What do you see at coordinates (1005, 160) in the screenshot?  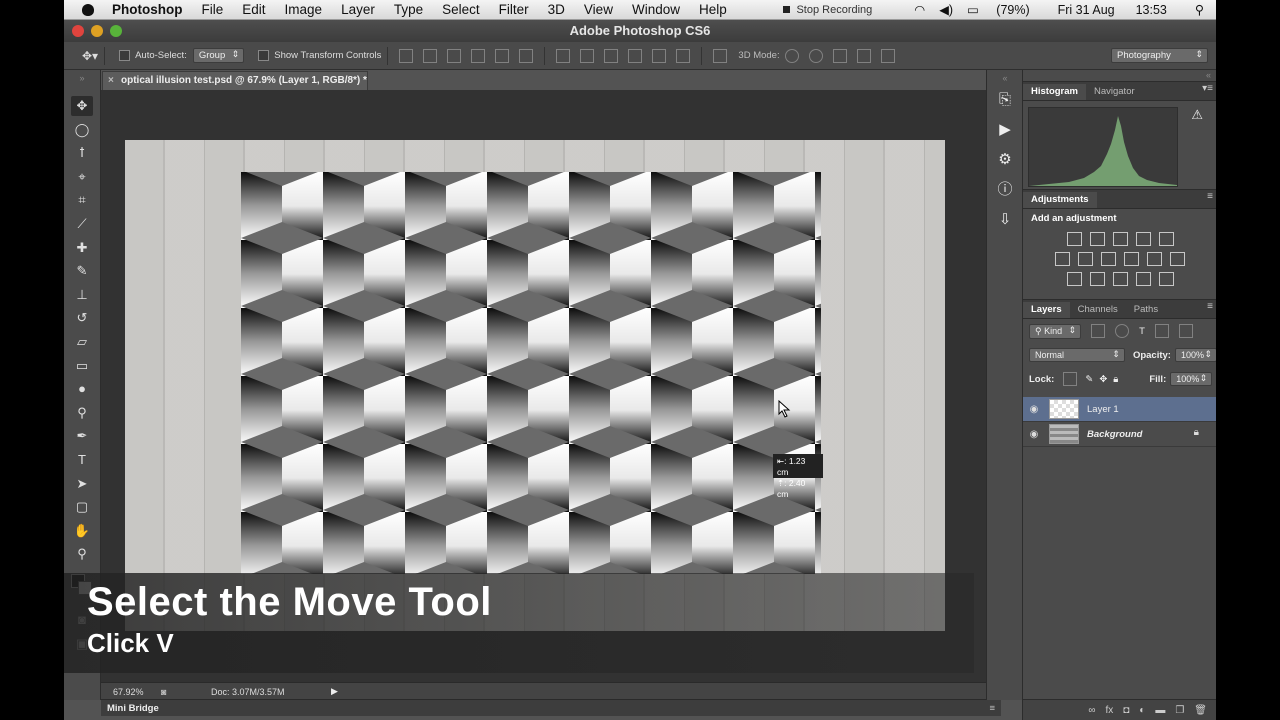 I see `brush-presets-panel-icon: ⚙` at bounding box center [1005, 160].